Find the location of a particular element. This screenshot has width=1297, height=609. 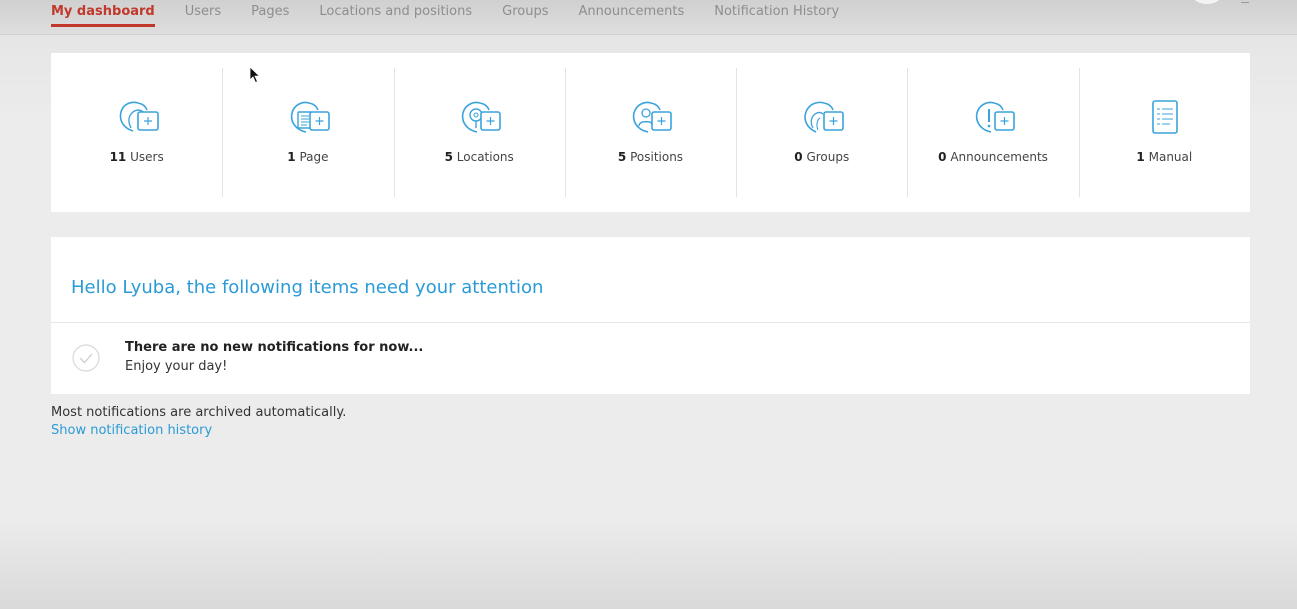

stat-page-count: 1 is located at coordinates (291, 157).